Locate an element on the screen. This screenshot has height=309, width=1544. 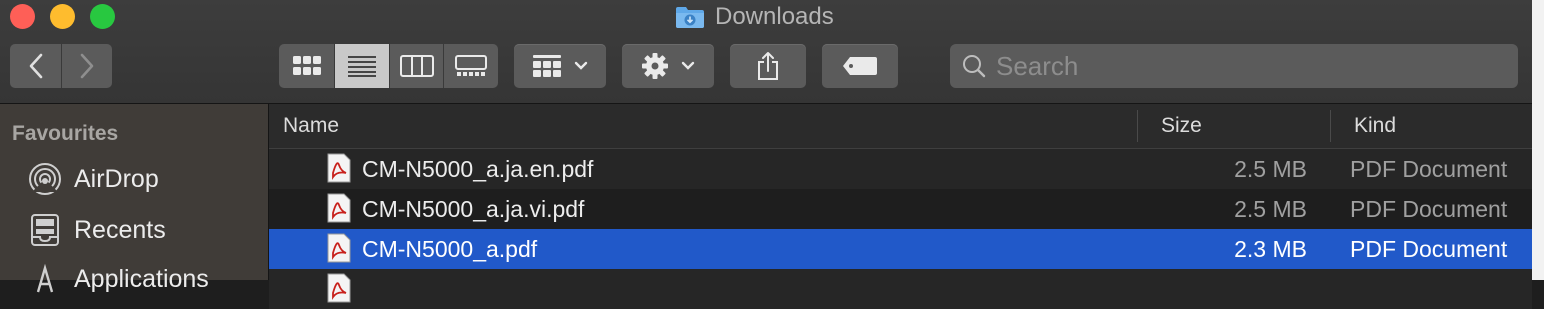
action-button is located at coordinates (668, 66).